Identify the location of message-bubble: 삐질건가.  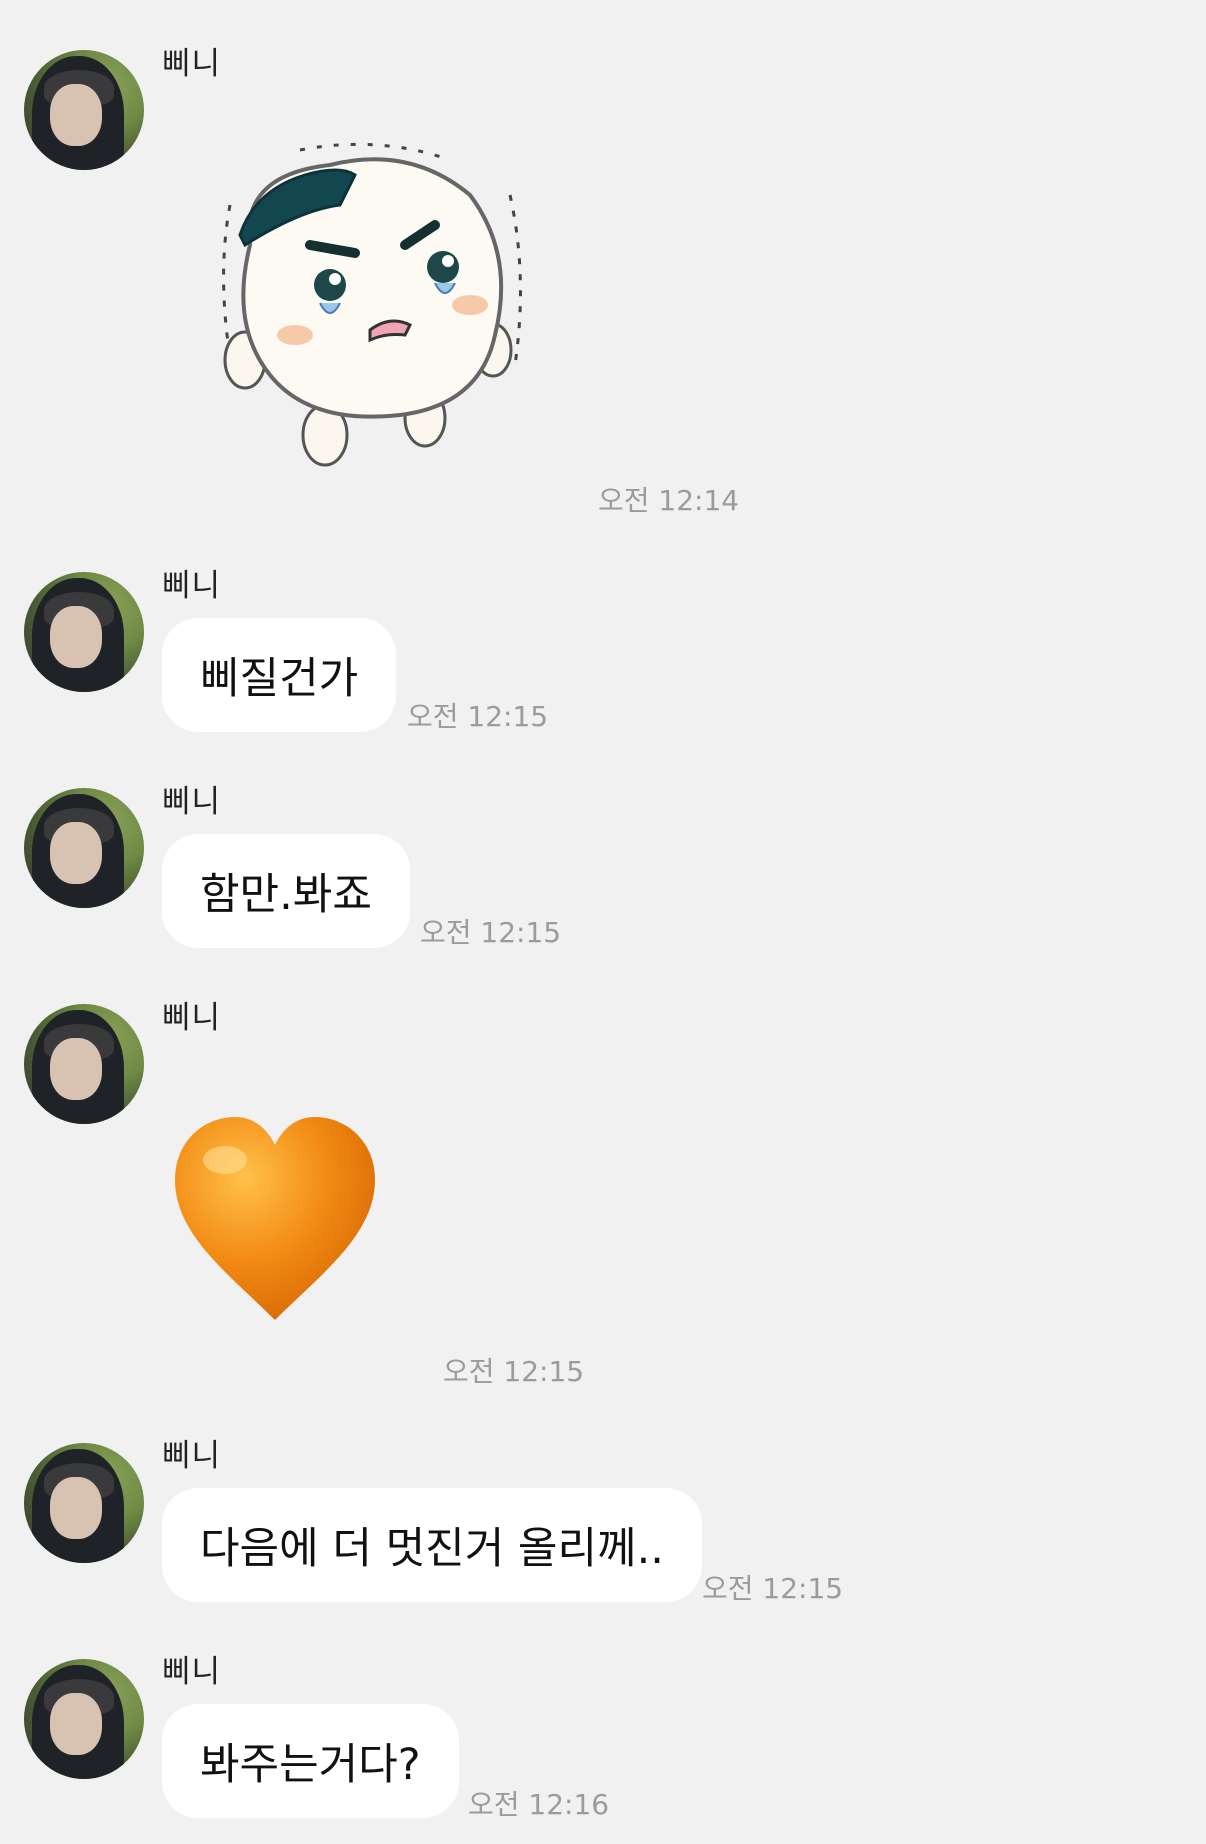
(279, 675).